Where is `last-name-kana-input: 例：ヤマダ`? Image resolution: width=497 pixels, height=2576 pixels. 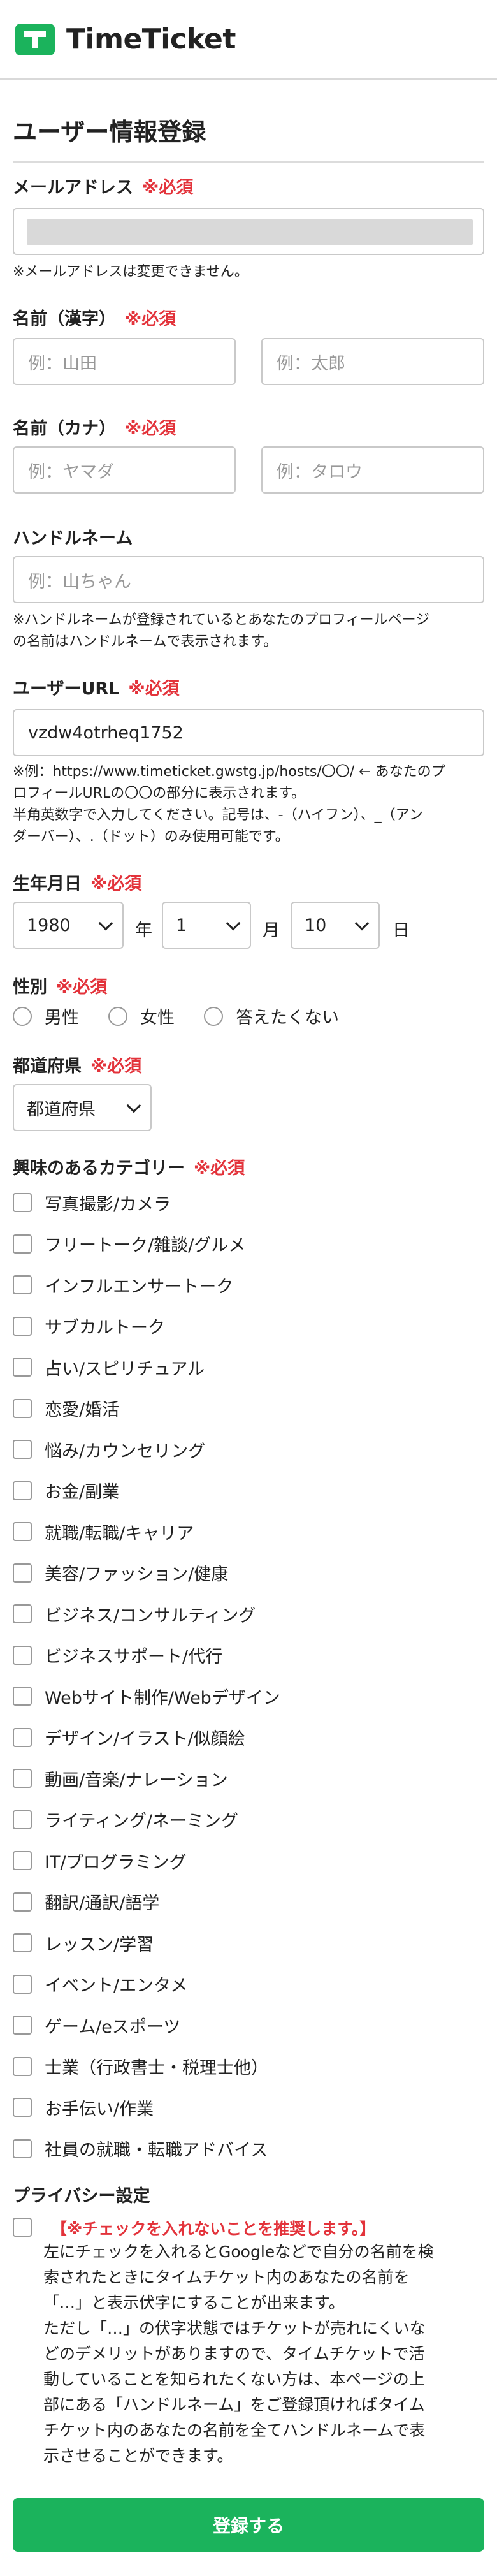
last-name-kana-input: 例：ヤマダ is located at coordinates (124, 470).